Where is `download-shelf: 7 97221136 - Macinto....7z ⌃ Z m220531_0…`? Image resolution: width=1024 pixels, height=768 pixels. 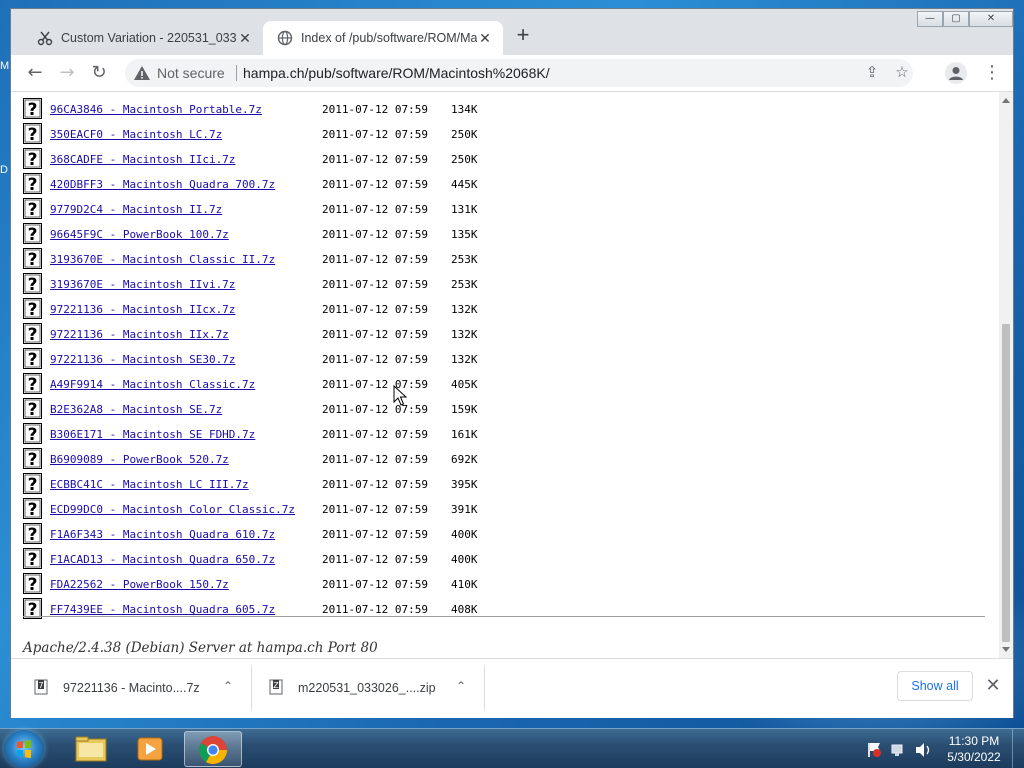
download-shelf: 7 97221136 - Macinto....7z ⌃ Z m220531_0… is located at coordinates (512, 688).